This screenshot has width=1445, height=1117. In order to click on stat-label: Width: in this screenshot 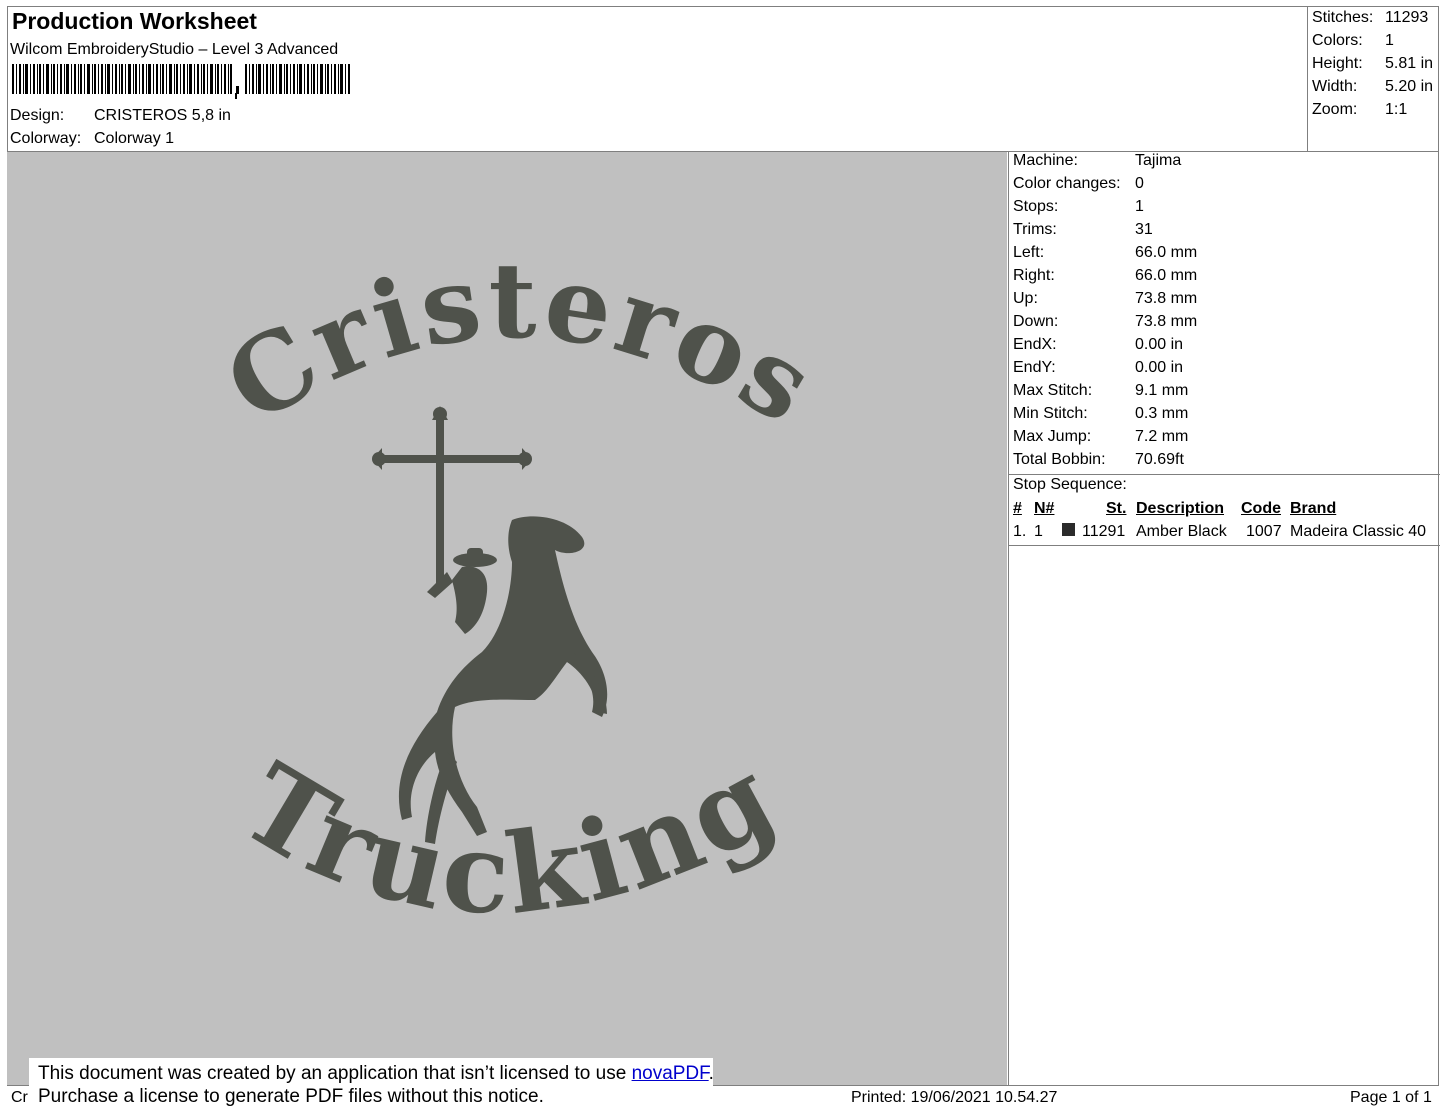, I will do `click(1335, 86)`.